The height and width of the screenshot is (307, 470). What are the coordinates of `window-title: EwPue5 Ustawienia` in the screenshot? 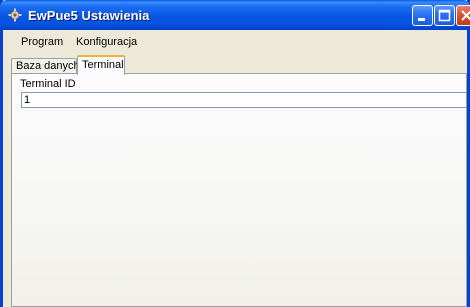 It's located at (89, 15).